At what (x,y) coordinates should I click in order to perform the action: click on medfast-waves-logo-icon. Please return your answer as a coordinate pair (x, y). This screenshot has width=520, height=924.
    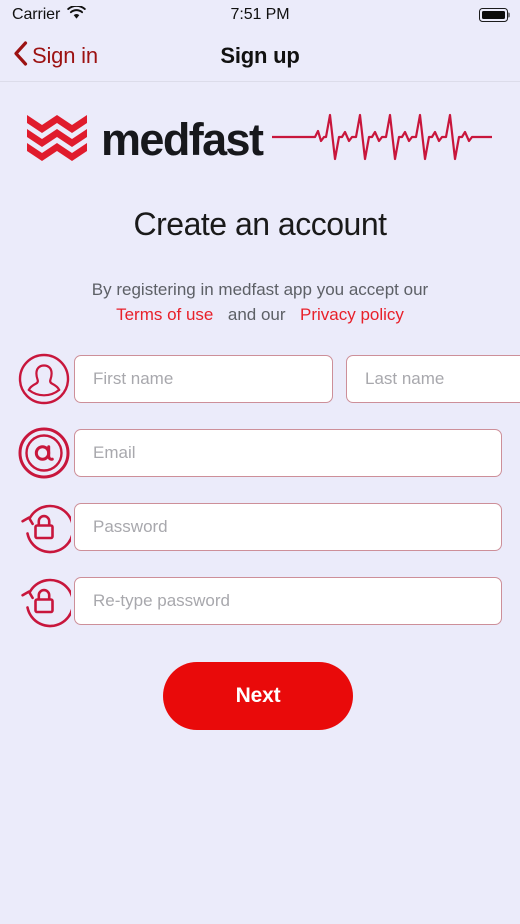
    Looking at the image, I should click on (57, 139).